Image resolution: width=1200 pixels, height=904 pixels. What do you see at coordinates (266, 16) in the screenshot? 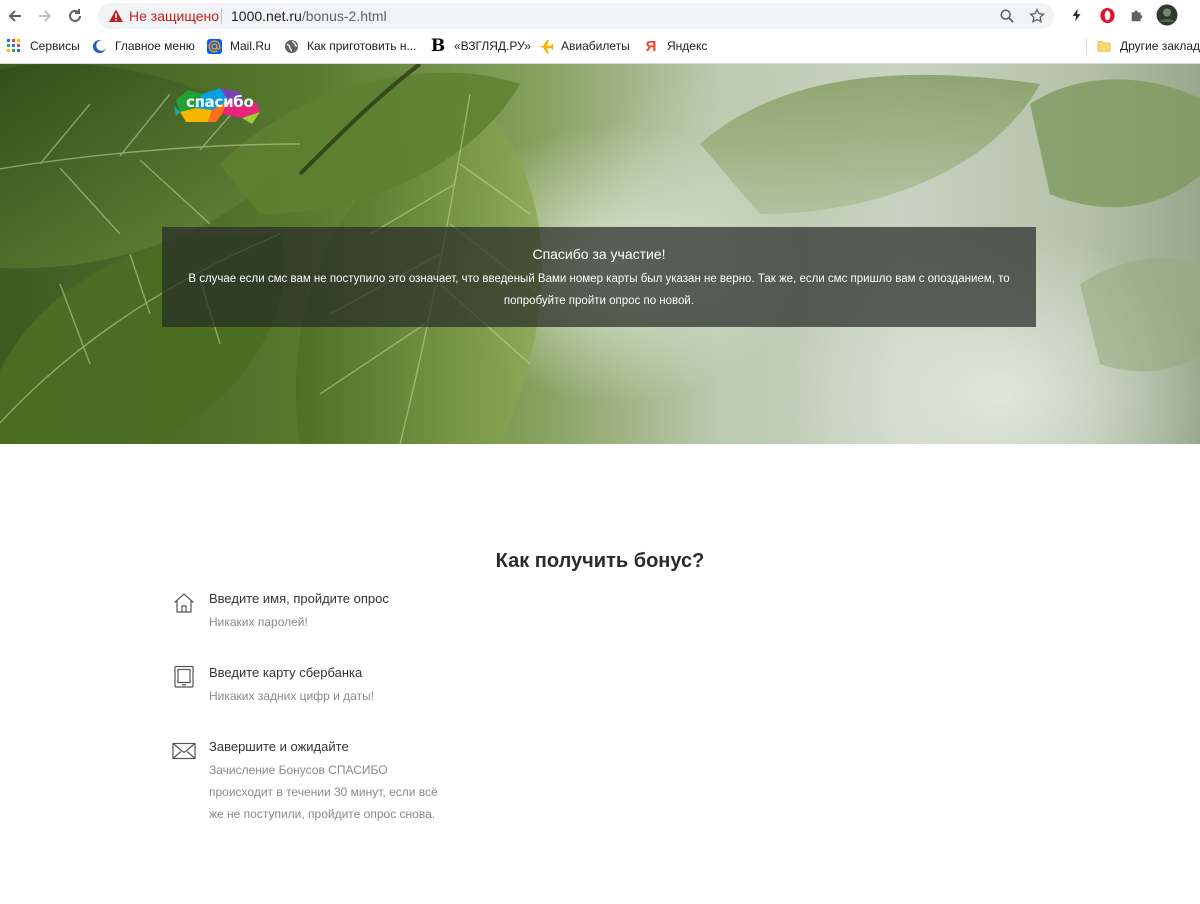
I see `url-host: 1000.net.ru` at bounding box center [266, 16].